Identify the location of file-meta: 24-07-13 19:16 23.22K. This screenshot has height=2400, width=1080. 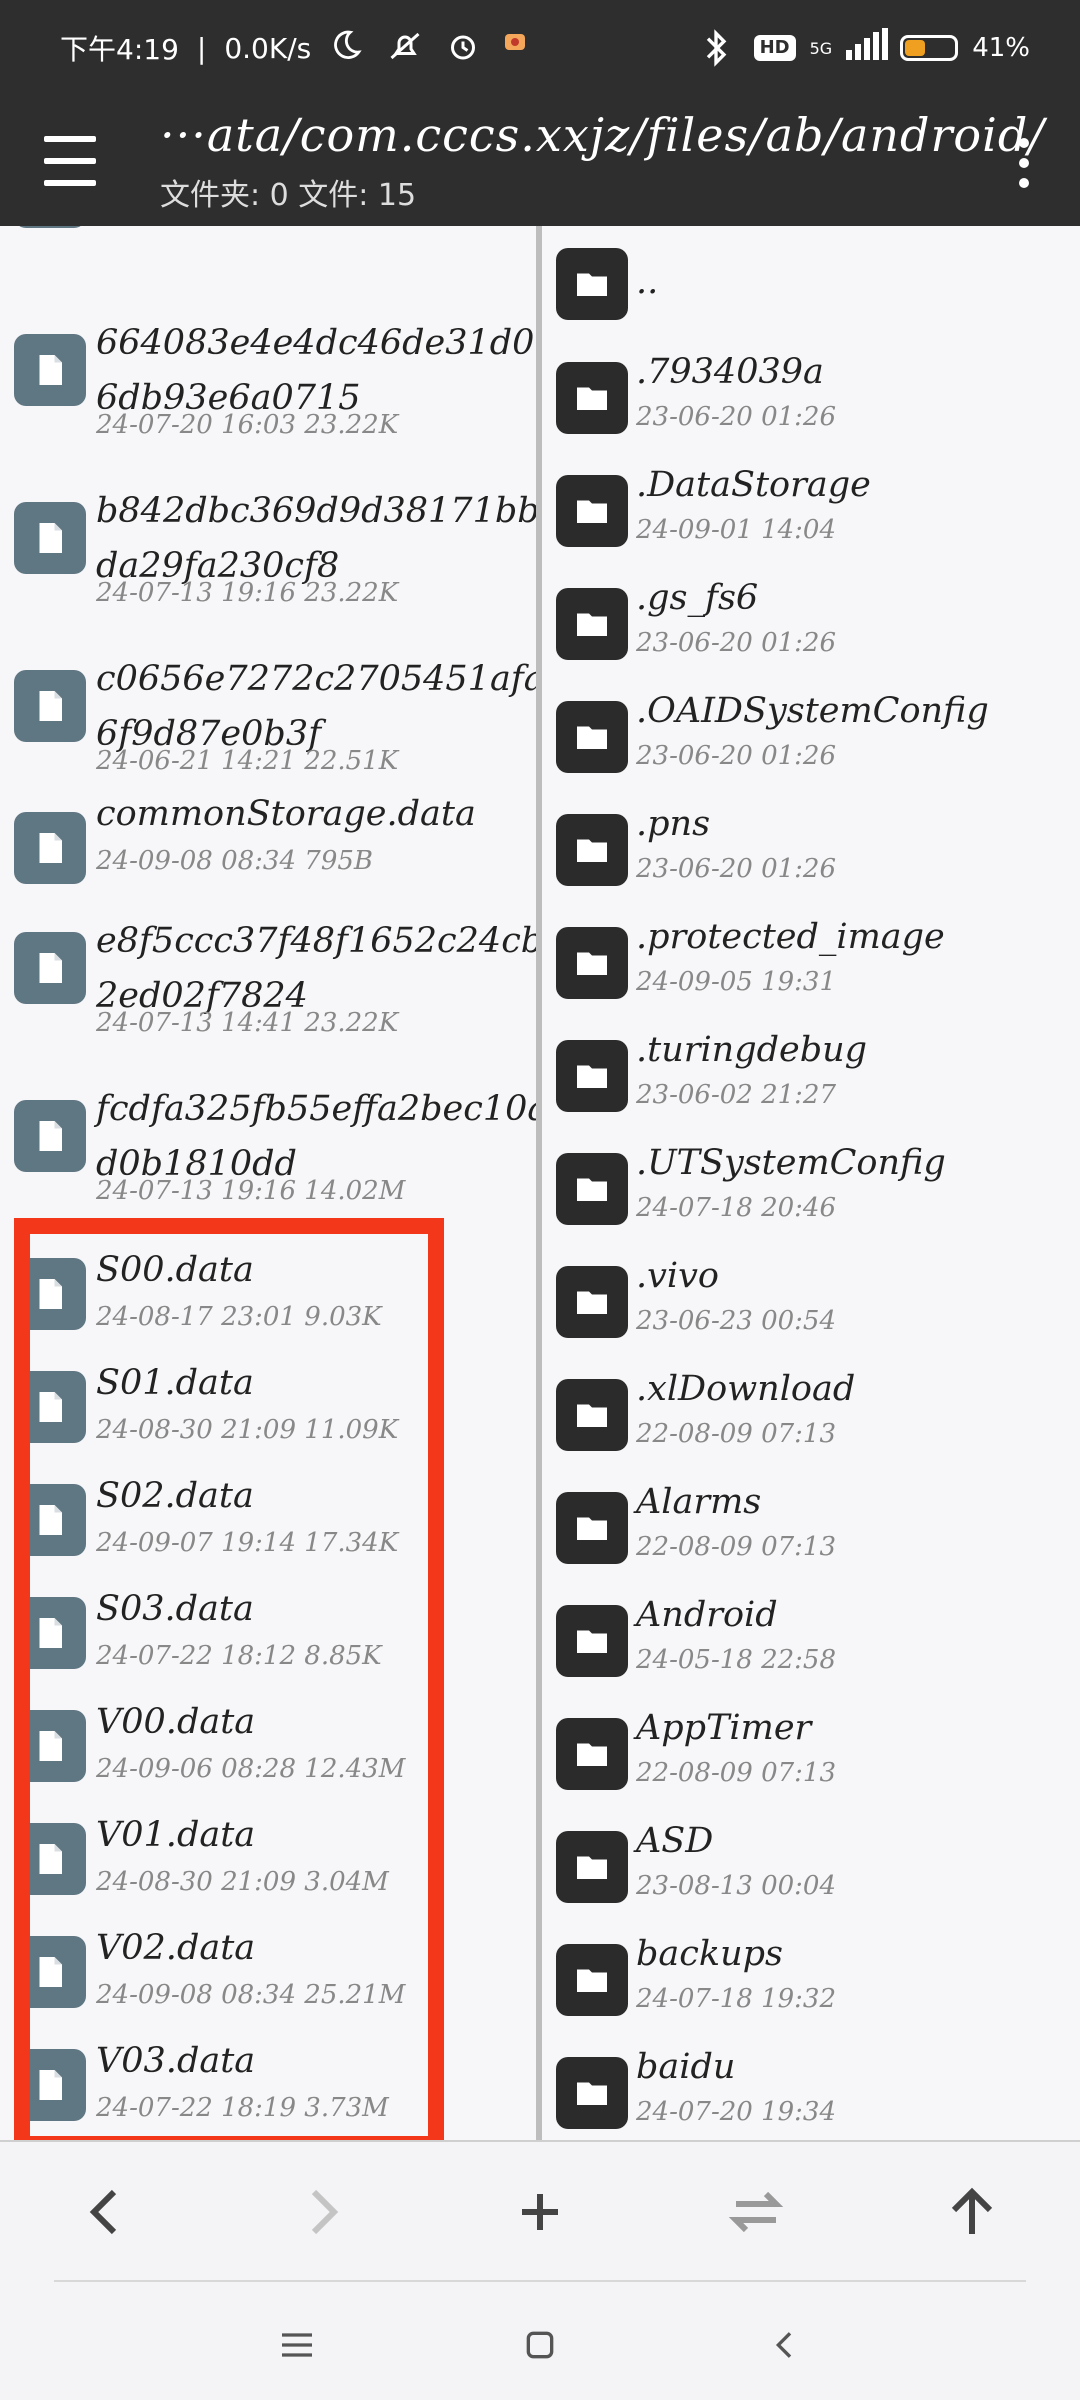
(247, 593).